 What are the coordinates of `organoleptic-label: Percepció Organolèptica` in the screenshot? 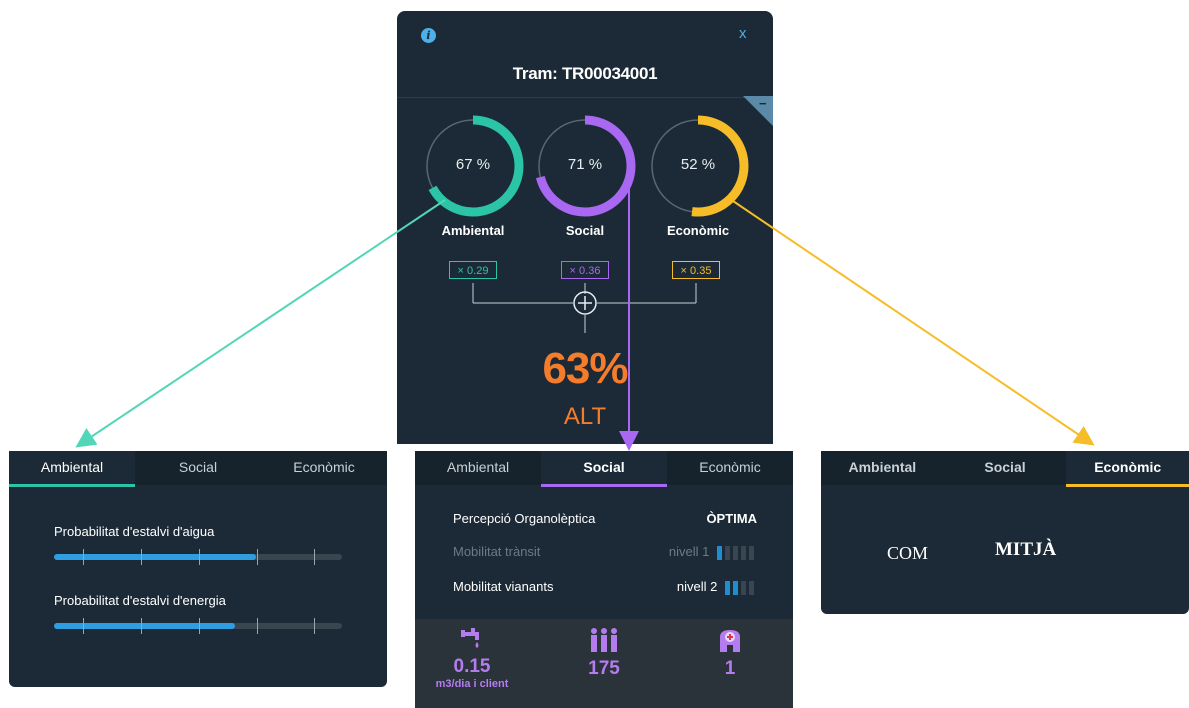 It's located at (524, 518).